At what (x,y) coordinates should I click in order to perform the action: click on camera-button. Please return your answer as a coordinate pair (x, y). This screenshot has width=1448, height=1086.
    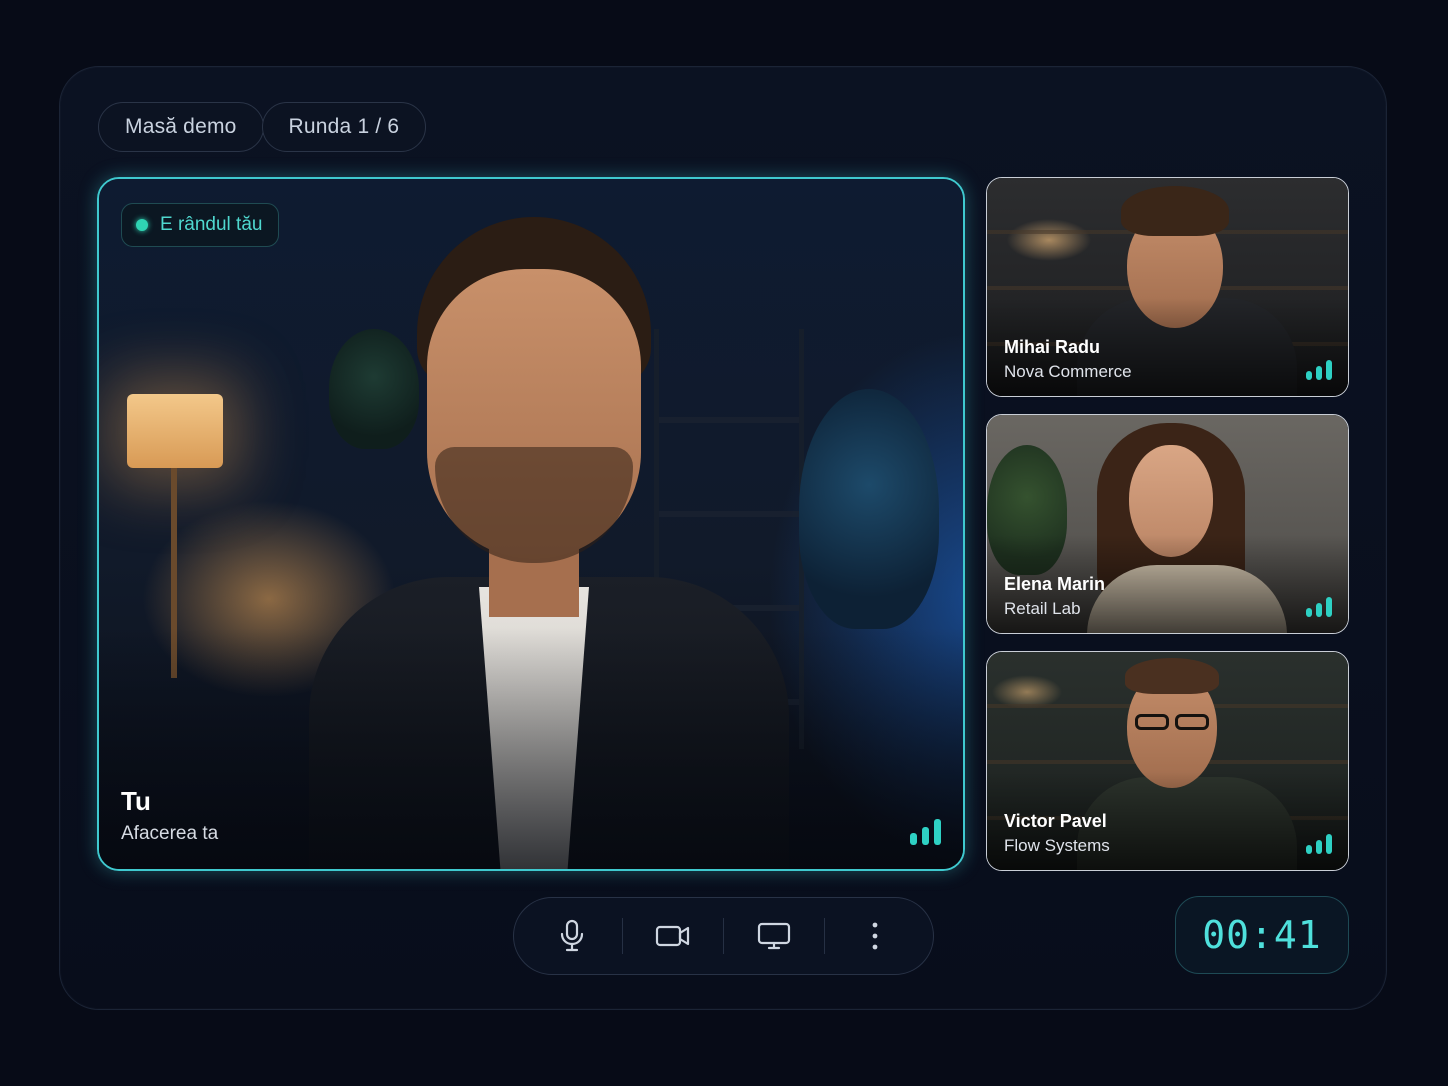
    Looking at the image, I should click on (673, 936).